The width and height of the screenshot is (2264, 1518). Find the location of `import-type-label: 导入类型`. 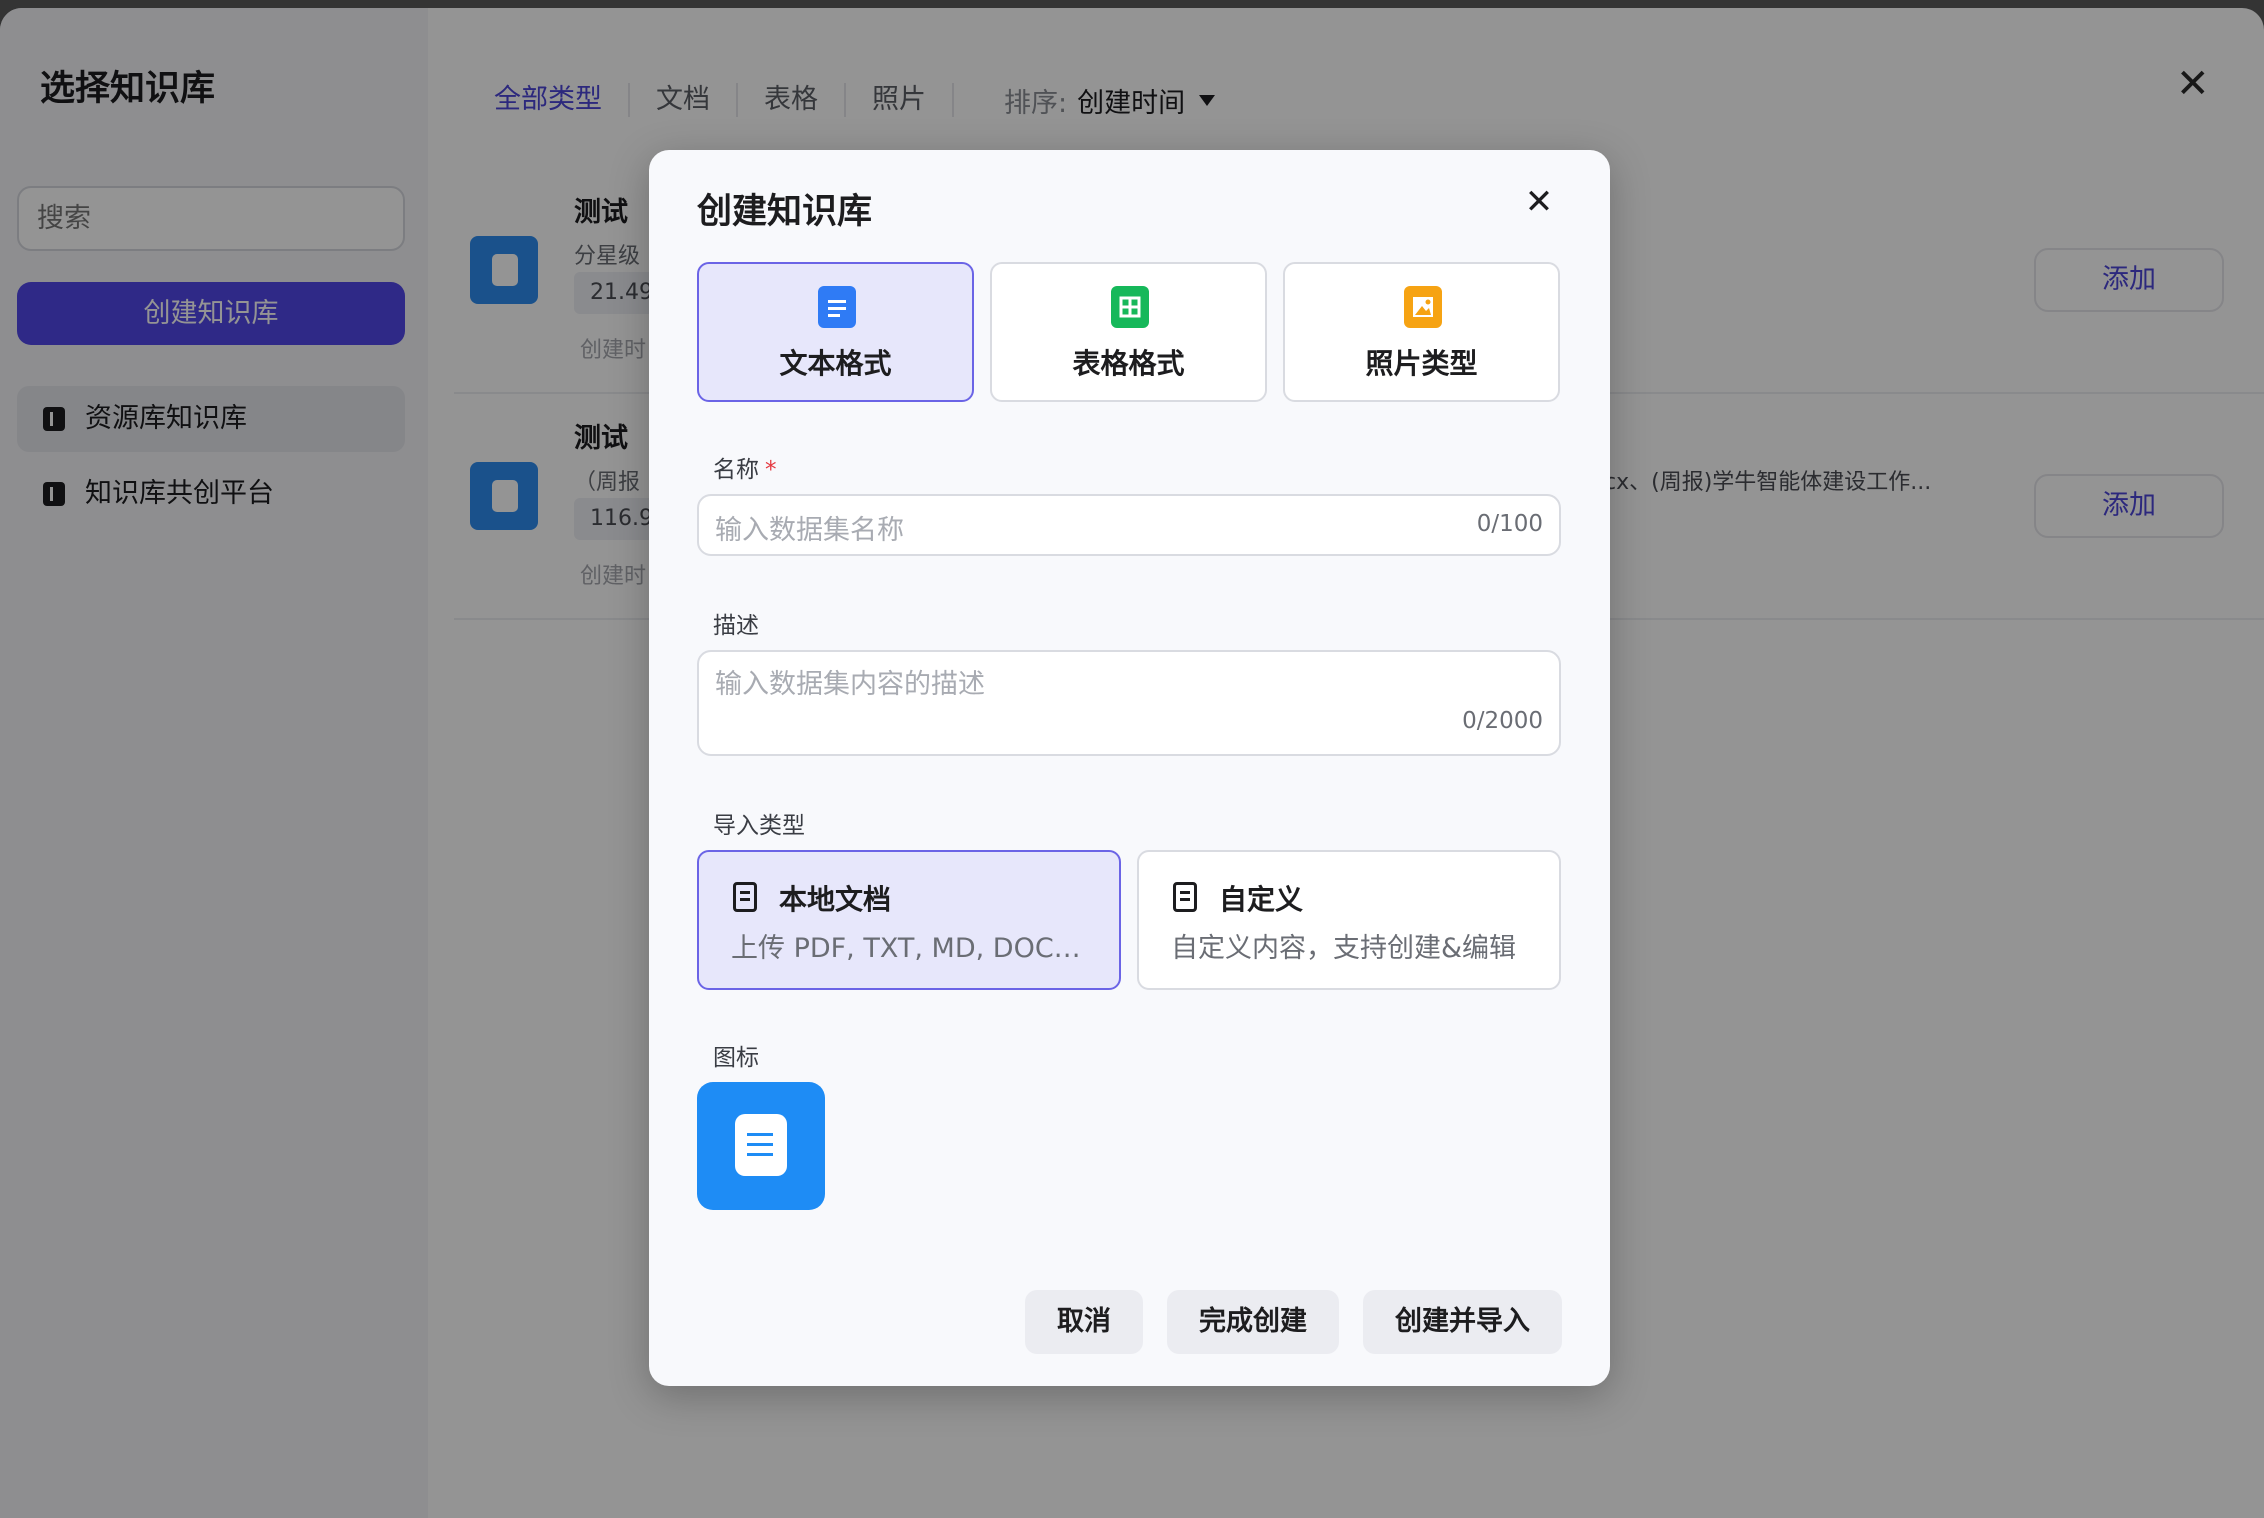

import-type-label: 导入类型 is located at coordinates (759, 826).